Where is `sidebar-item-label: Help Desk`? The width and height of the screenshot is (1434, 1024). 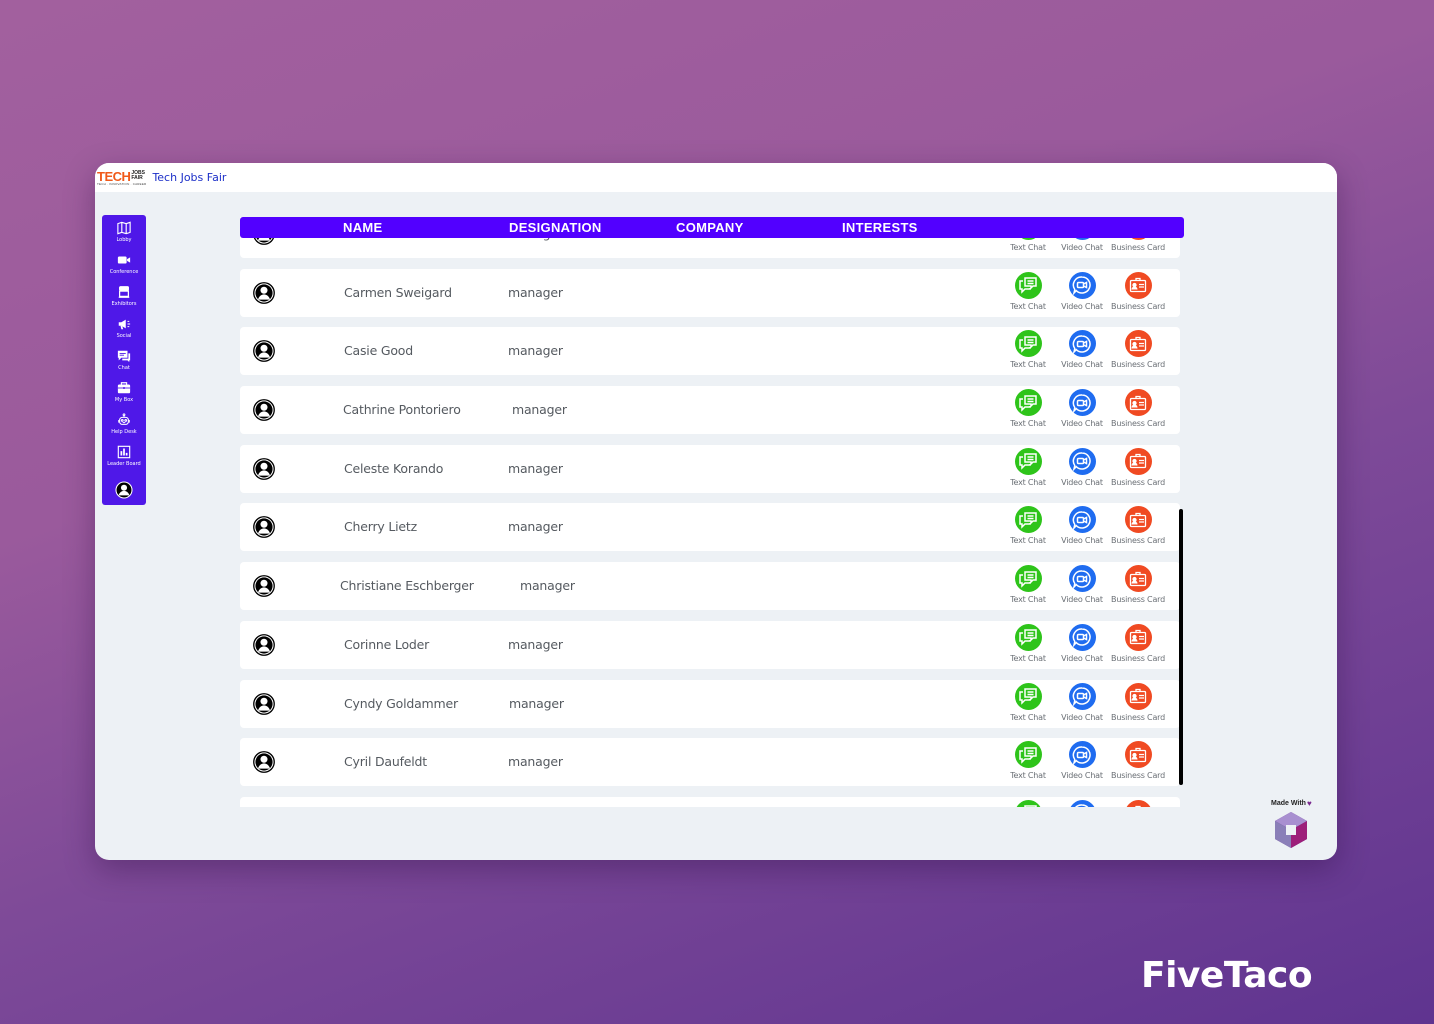
sidebar-item-label: Help Desk is located at coordinates (124, 432).